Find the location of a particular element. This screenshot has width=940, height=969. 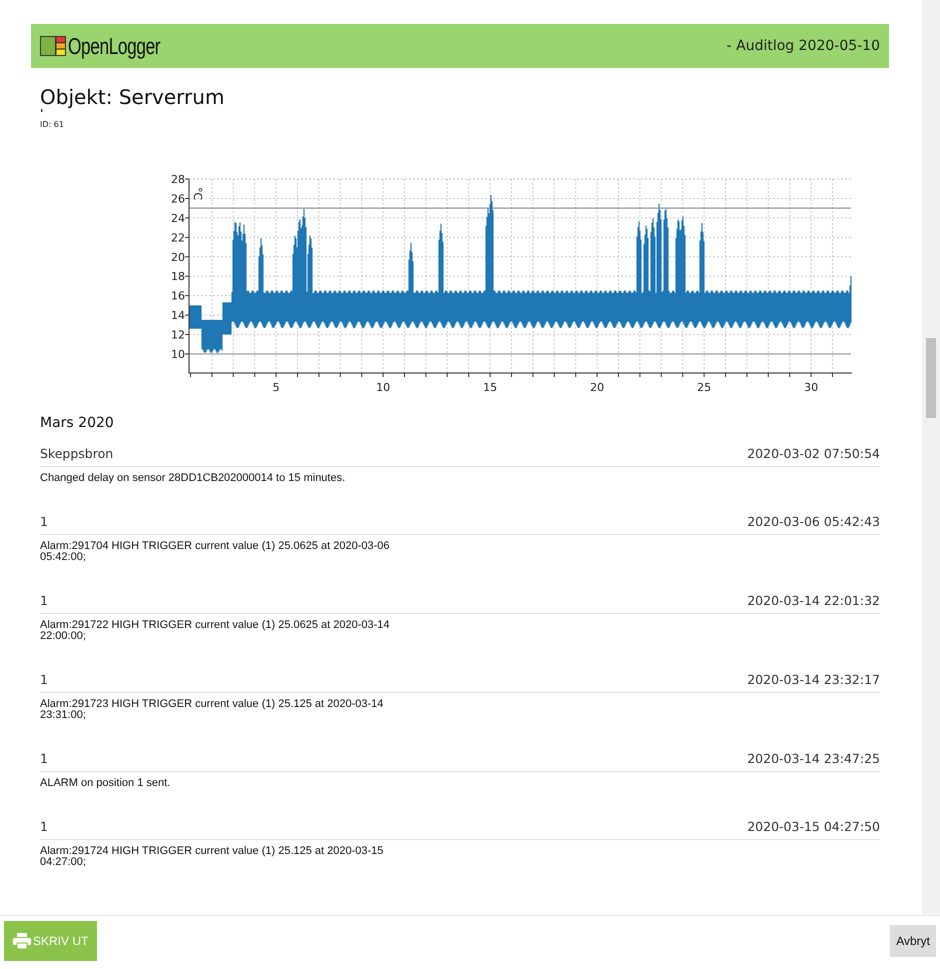

entry-source: Skeppsbron is located at coordinates (77, 453).